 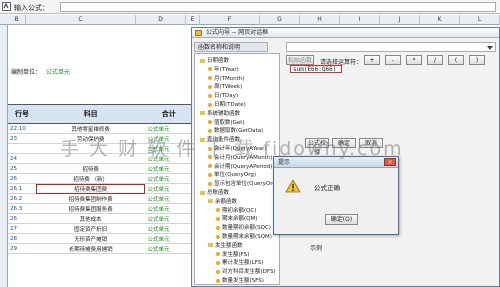 I want to click on cell-code, so click(x=22, y=148).